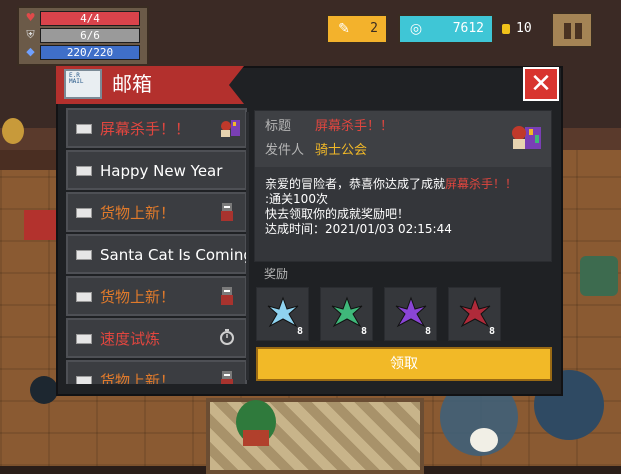 The width and height of the screenshot is (621, 474). Describe the element at coordinates (30, 34) in the screenshot. I see `shield-icon: ⛨` at that location.